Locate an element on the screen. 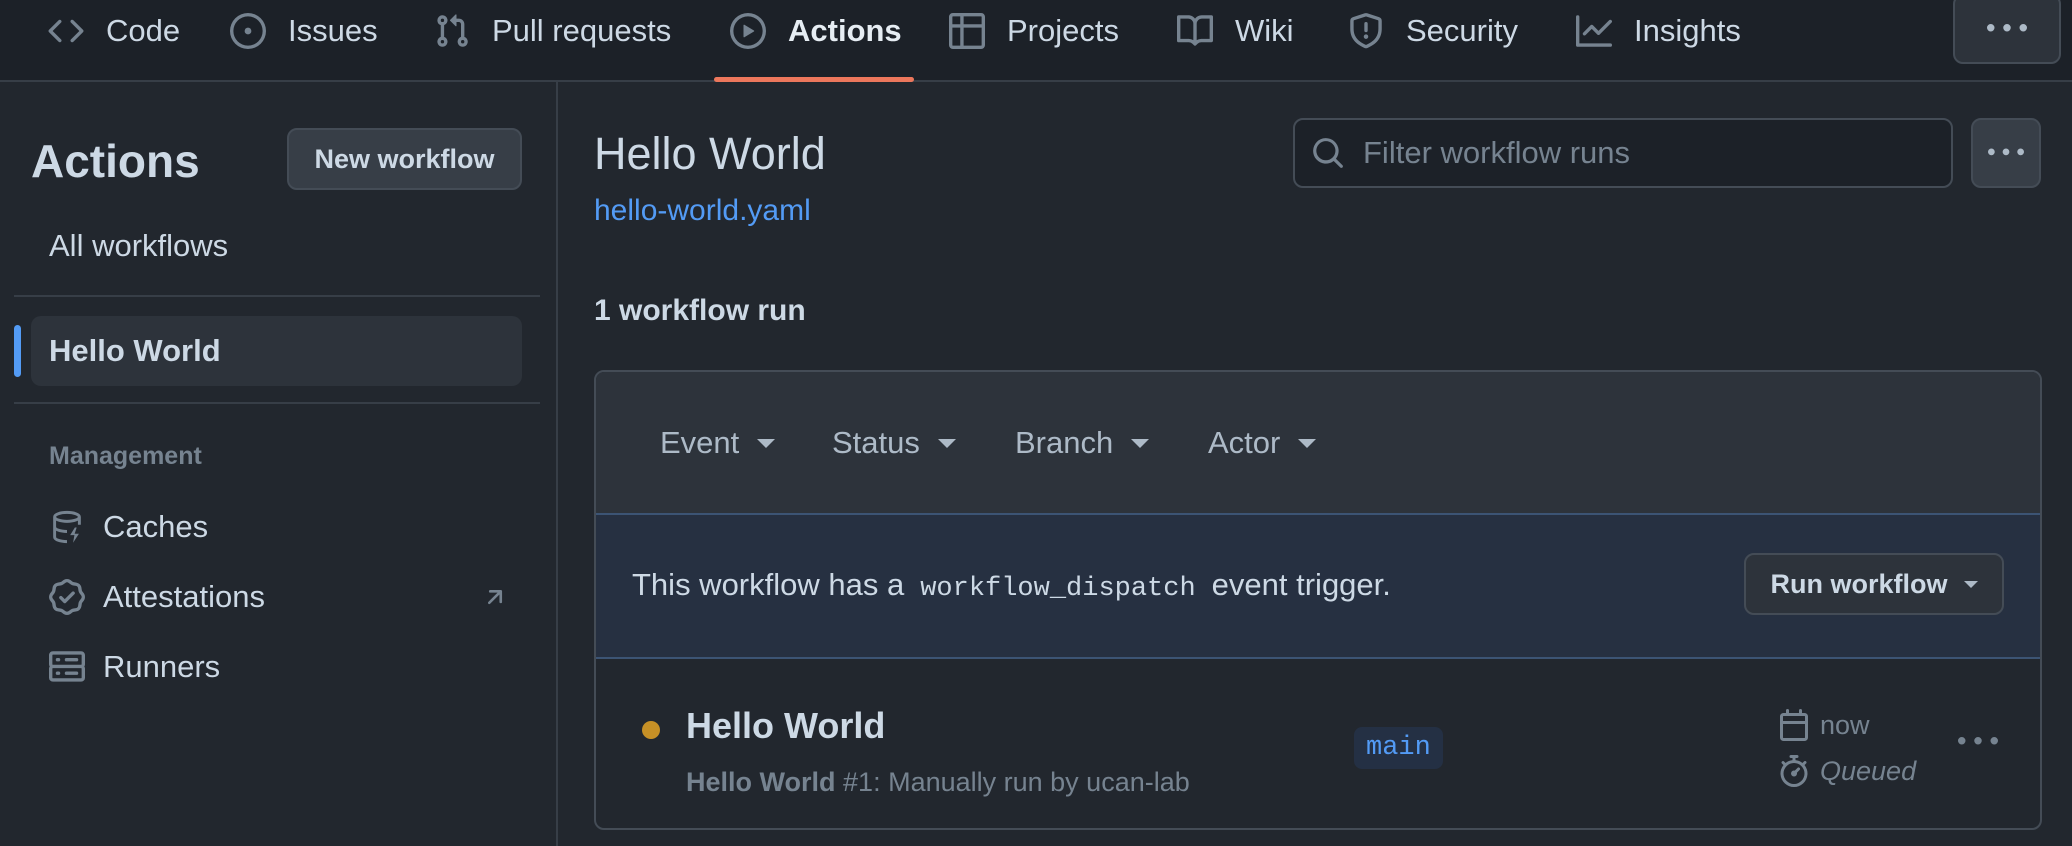 This screenshot has width=2072, height=846. sidebar-item-label: All workflows is located at coordinates (139, 245).